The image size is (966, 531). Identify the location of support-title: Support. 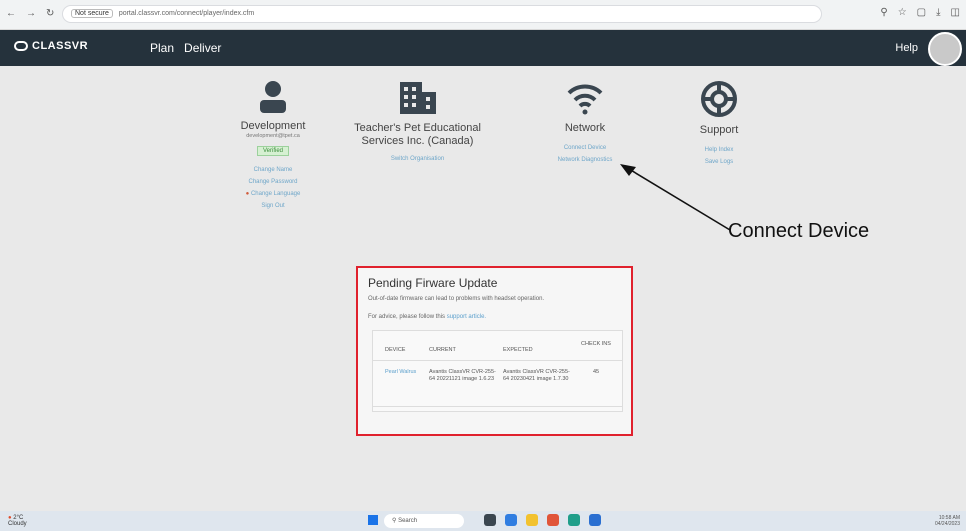
(719, 130).